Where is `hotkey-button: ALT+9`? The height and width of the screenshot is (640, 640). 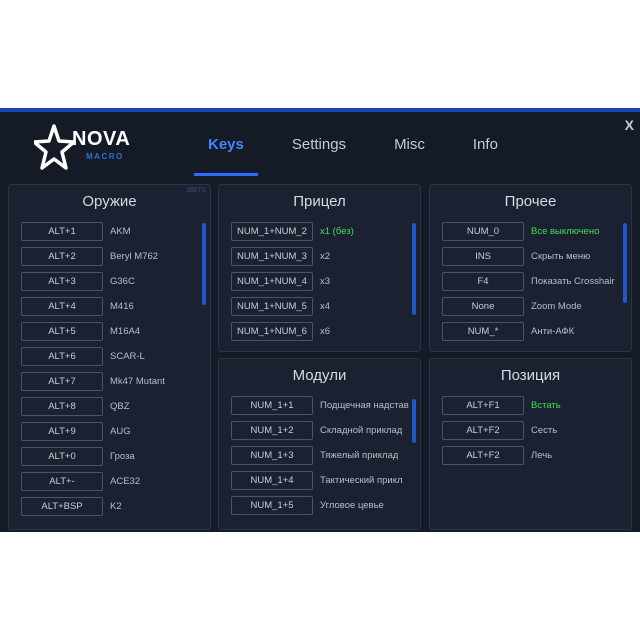 hotkey-button: ALT+9 is located at coordinates (62, 431).